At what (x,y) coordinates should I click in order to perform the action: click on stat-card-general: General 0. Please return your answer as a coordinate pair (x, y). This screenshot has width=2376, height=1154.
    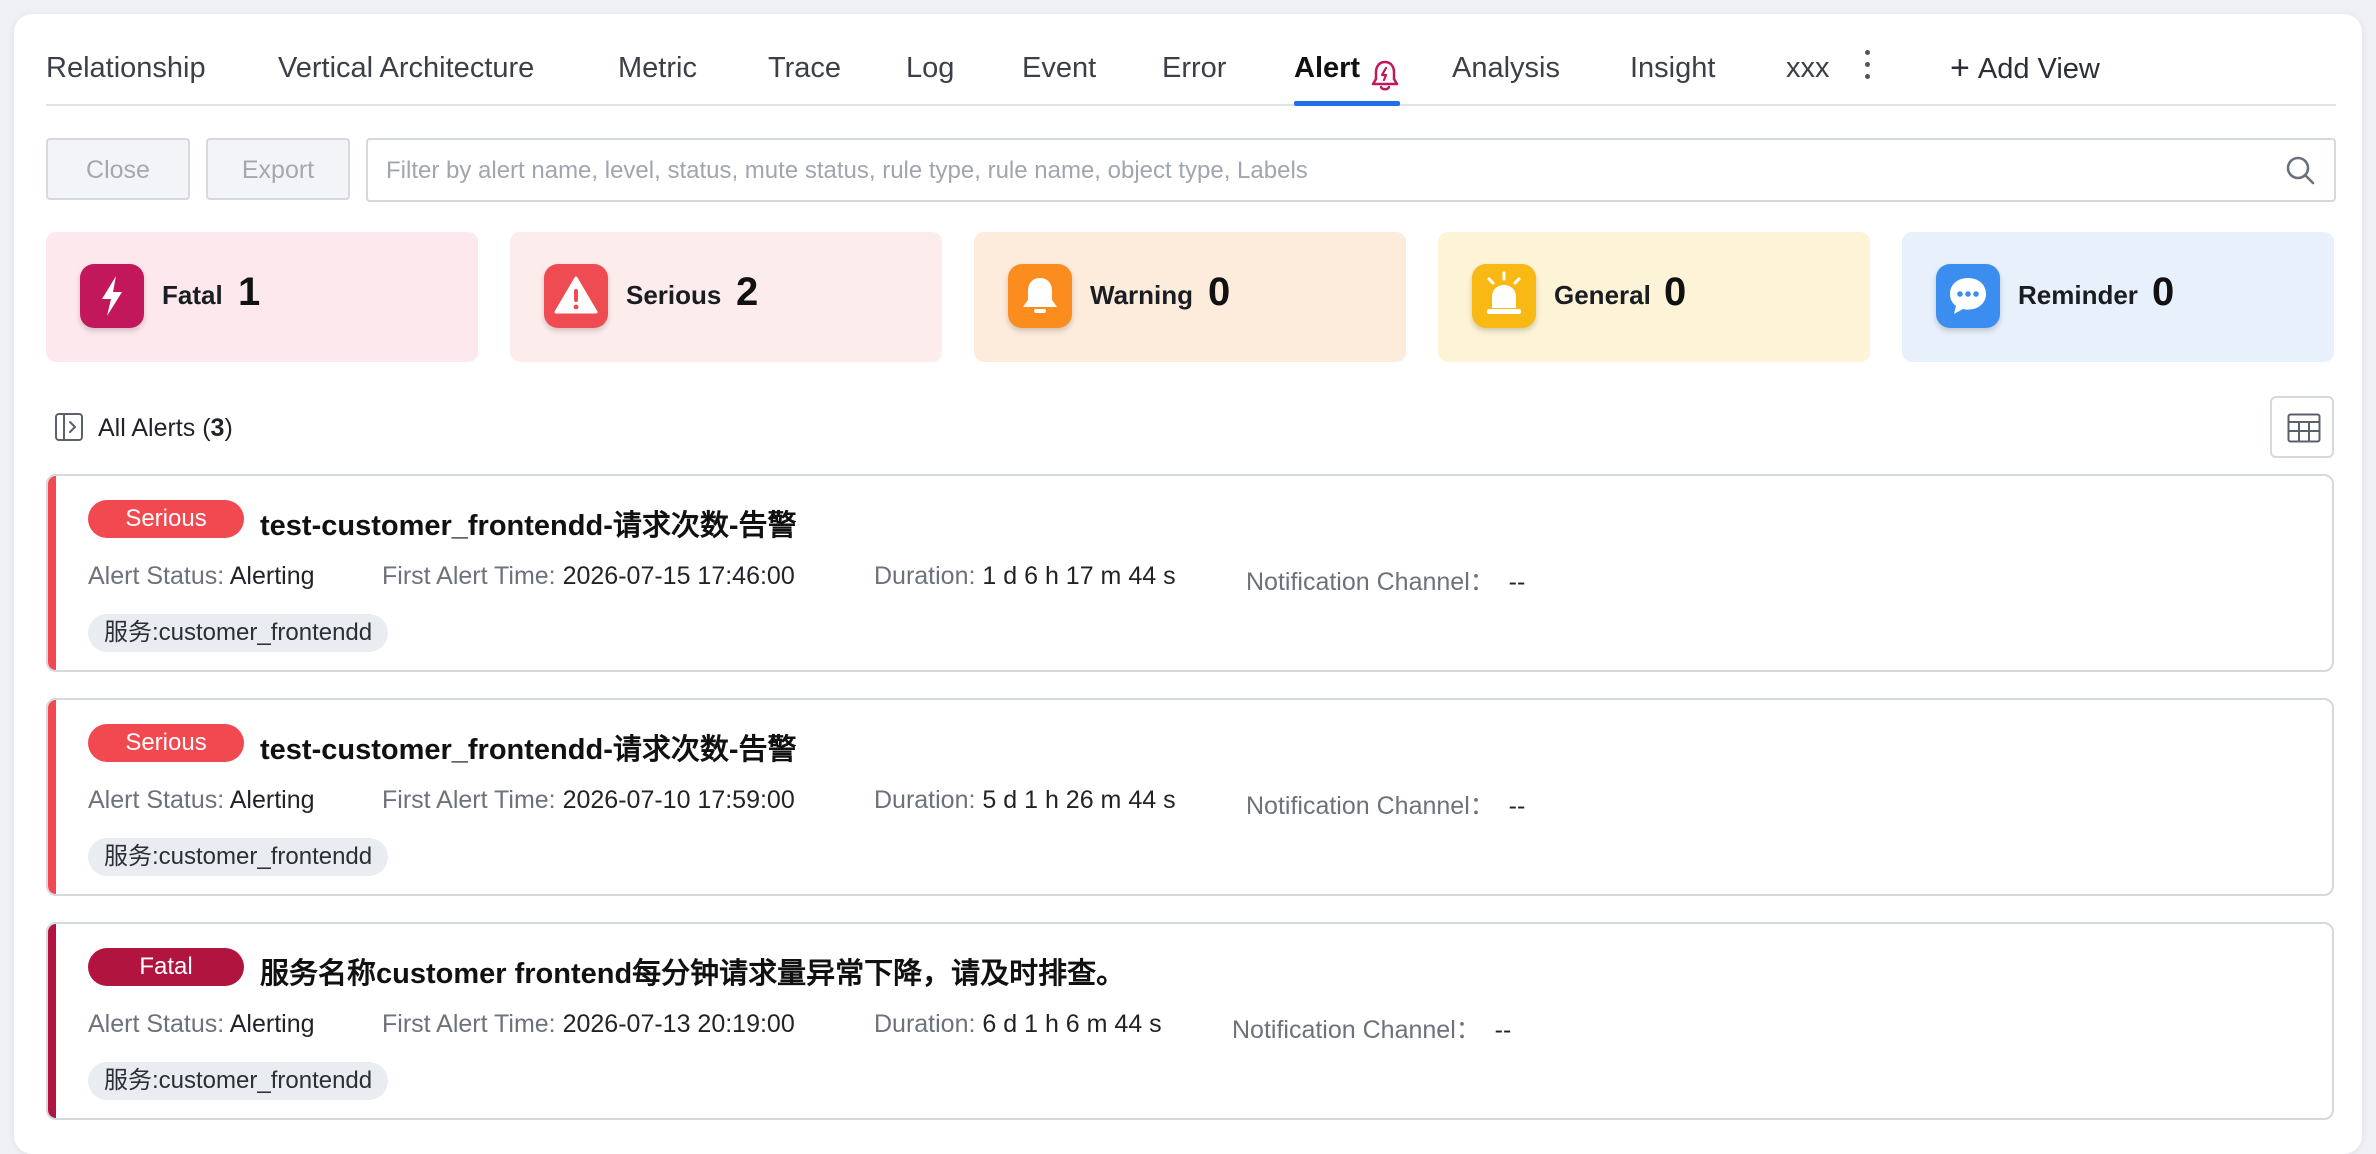
    Looking at the image, I should click on (1654, 297).